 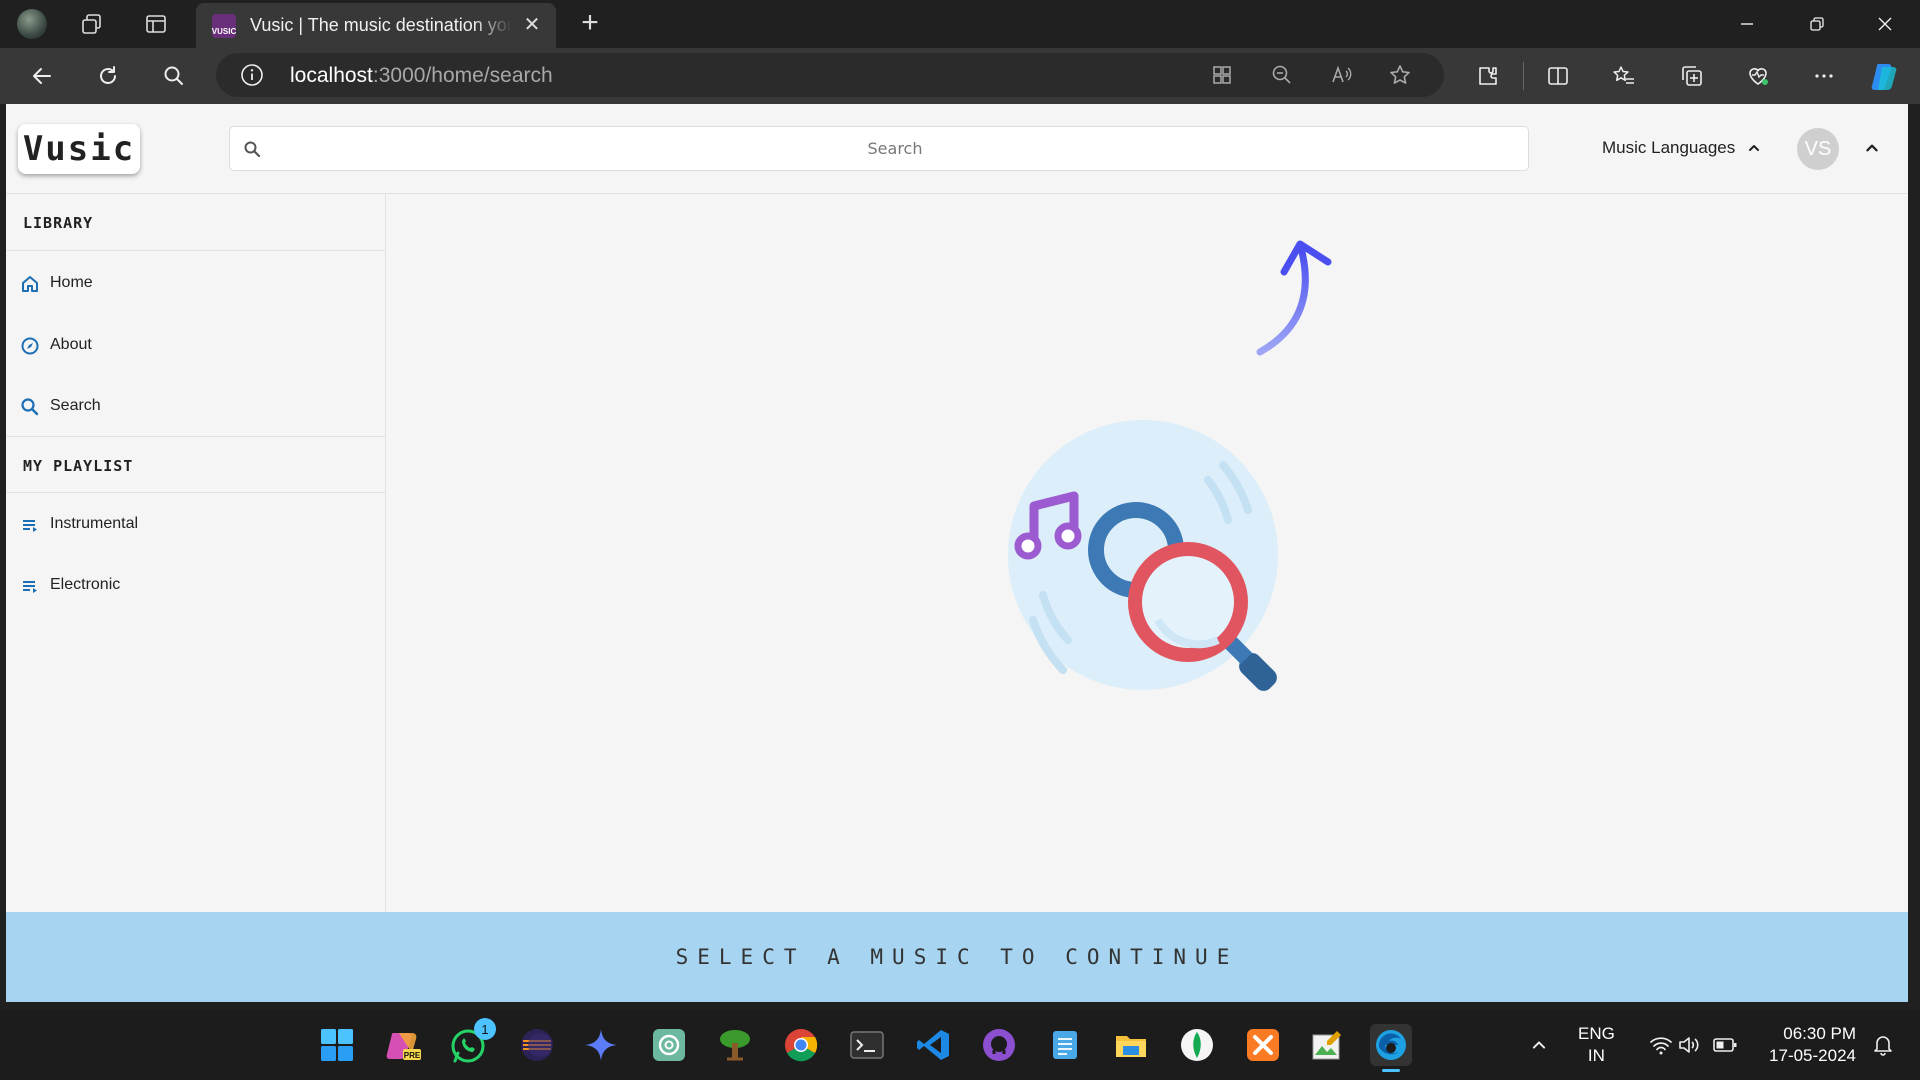 What do you see at coordinates (830, 75) in the screenshot?
I see `address-bar: localhost:3000/home/search` at bounding box center [830, 75].